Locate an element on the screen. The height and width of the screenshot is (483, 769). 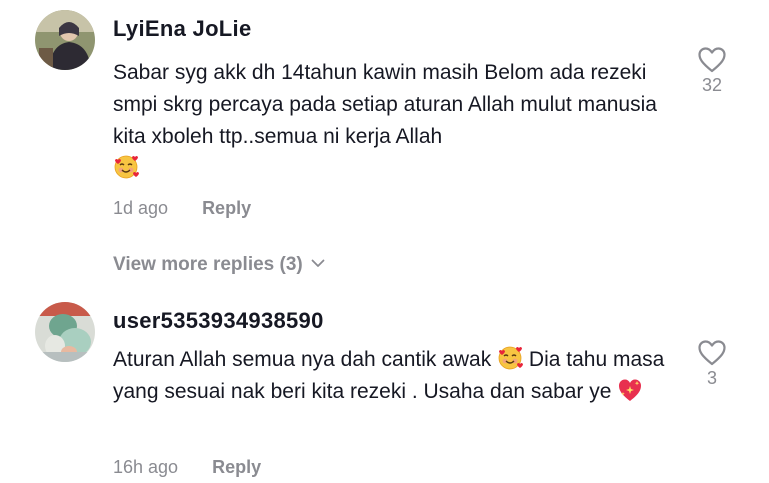
like-button: 3 is located at coordinates (712, 364).